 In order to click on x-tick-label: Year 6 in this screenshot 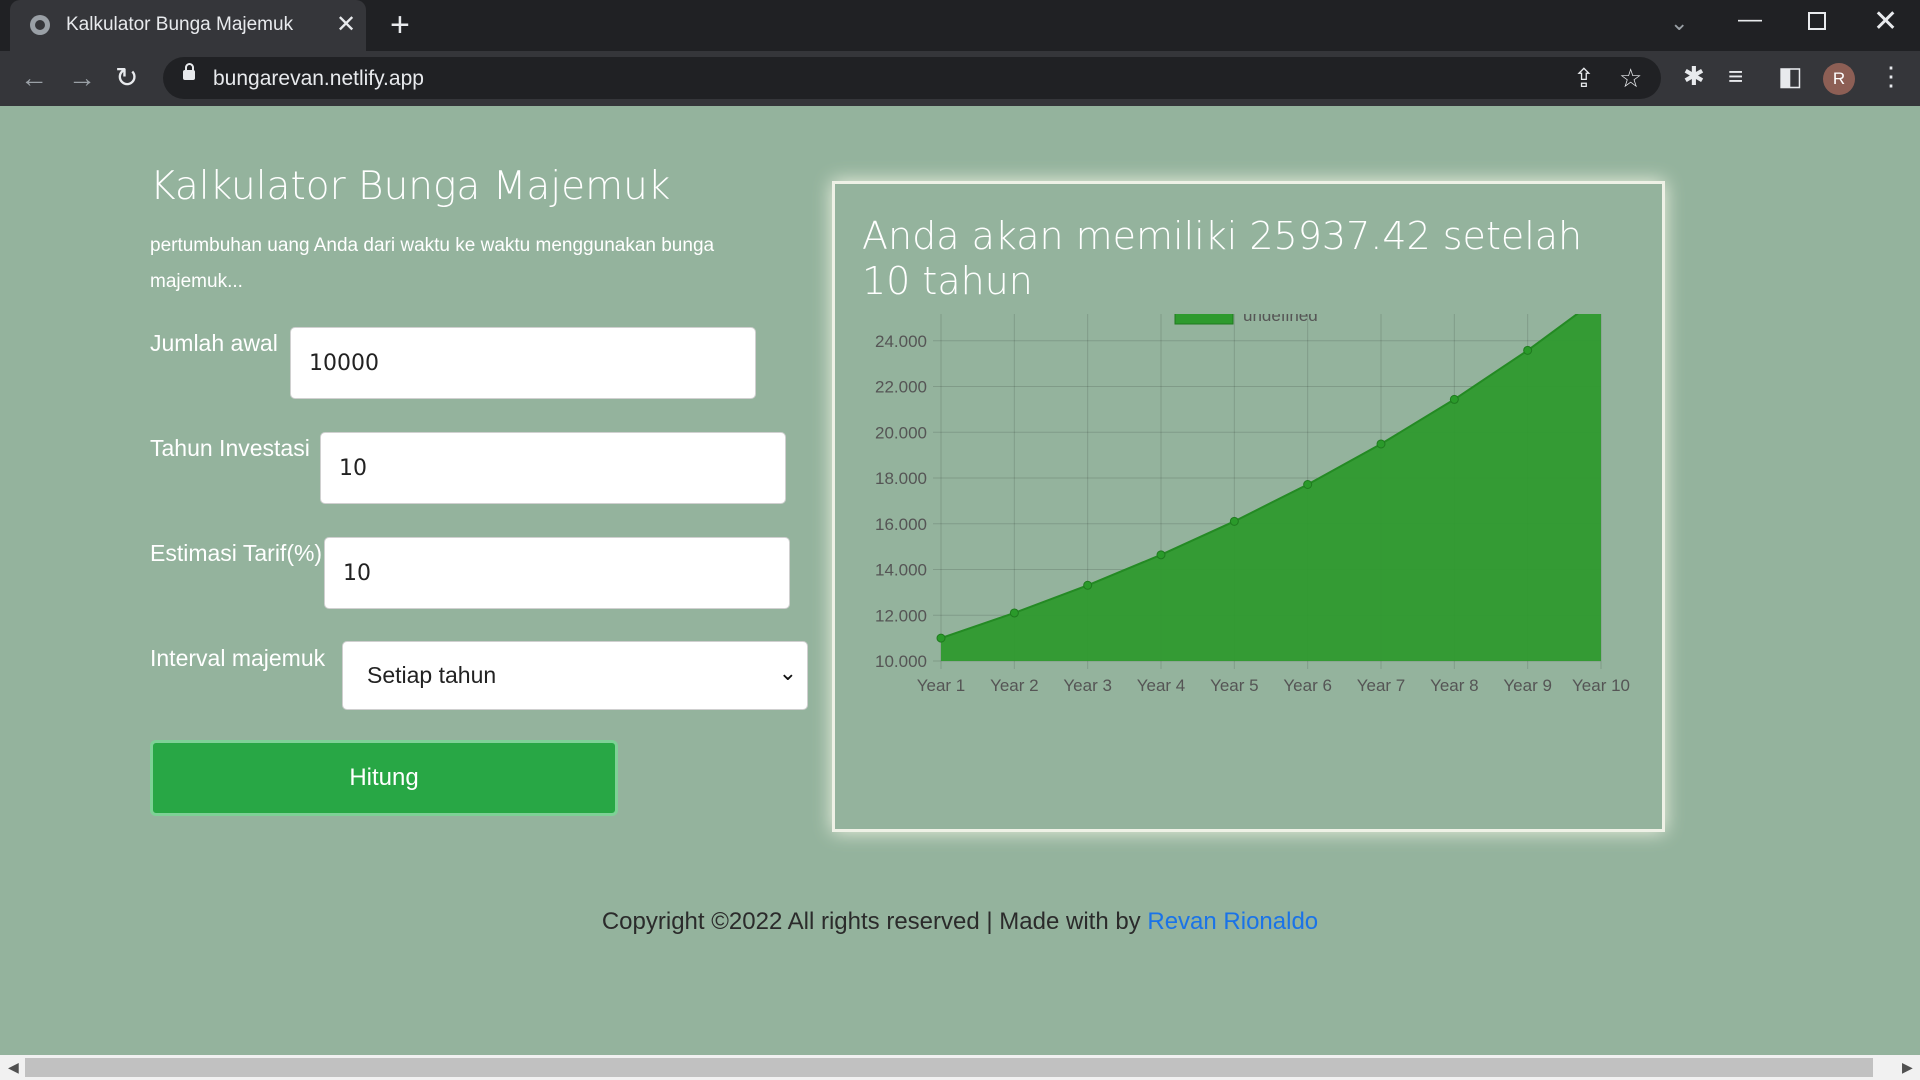, I will do `click(1307, 685)`.